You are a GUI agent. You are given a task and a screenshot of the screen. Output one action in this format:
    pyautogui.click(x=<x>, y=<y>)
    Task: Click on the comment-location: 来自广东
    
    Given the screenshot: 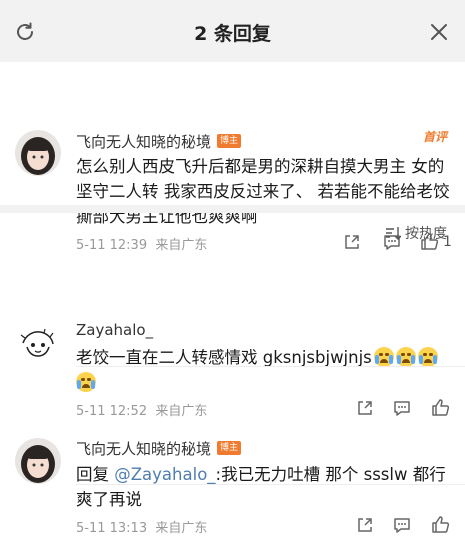 What is the action you would take?
    pyautogui.click(x=181, y=245)
    